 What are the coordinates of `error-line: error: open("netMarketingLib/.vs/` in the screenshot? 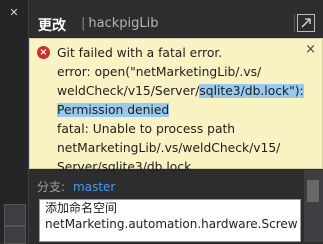 It's located at (159, 72).